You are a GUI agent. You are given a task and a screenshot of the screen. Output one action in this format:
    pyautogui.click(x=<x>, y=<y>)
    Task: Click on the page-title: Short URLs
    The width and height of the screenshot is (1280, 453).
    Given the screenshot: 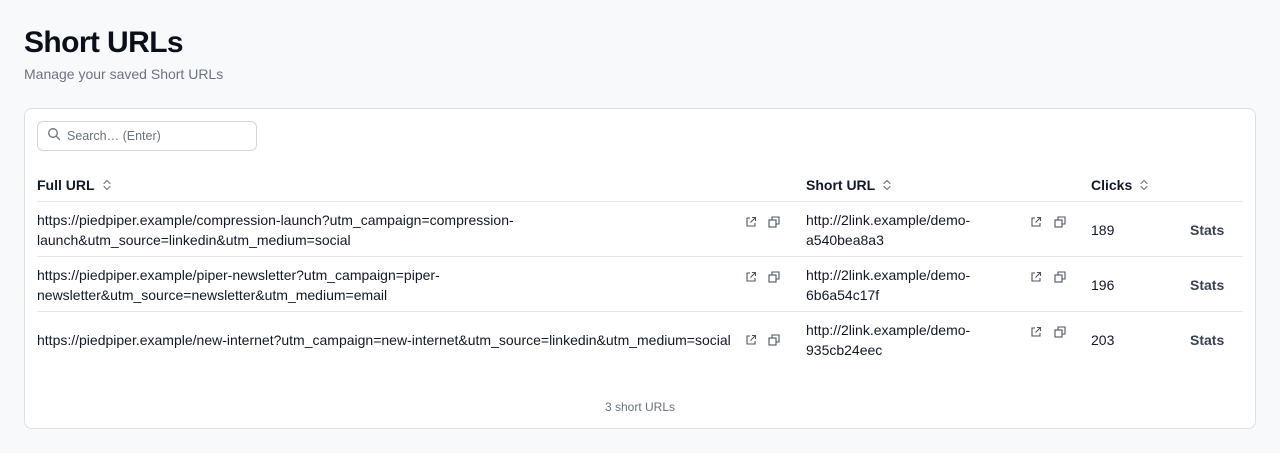 What is the action you would take?
    pyautogui.click(x=104, y=42)
    